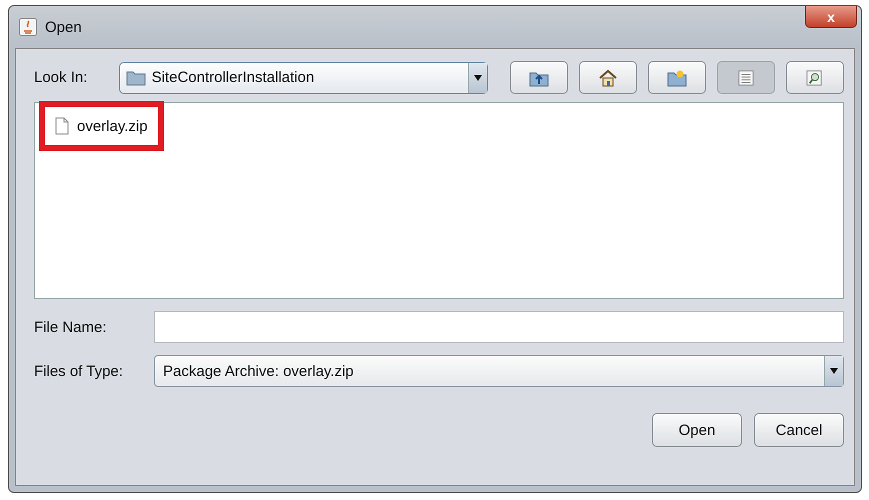 This screenshot has width=869, height=500. What do you see at coordinates (136, 78) in the screenshot?
I see `folder-icon` at bounding box center [136, 78].